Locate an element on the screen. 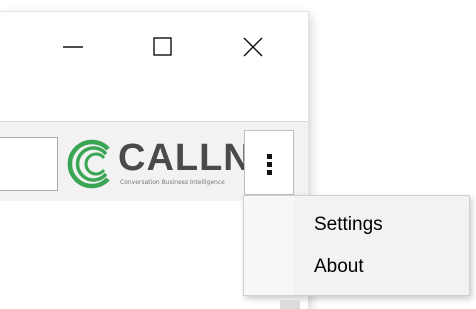 Image resolution: width=476 pixels, height=309 pixels. logo-tagline: Conversation Business Intelligence is located at coordinates (172, 182).